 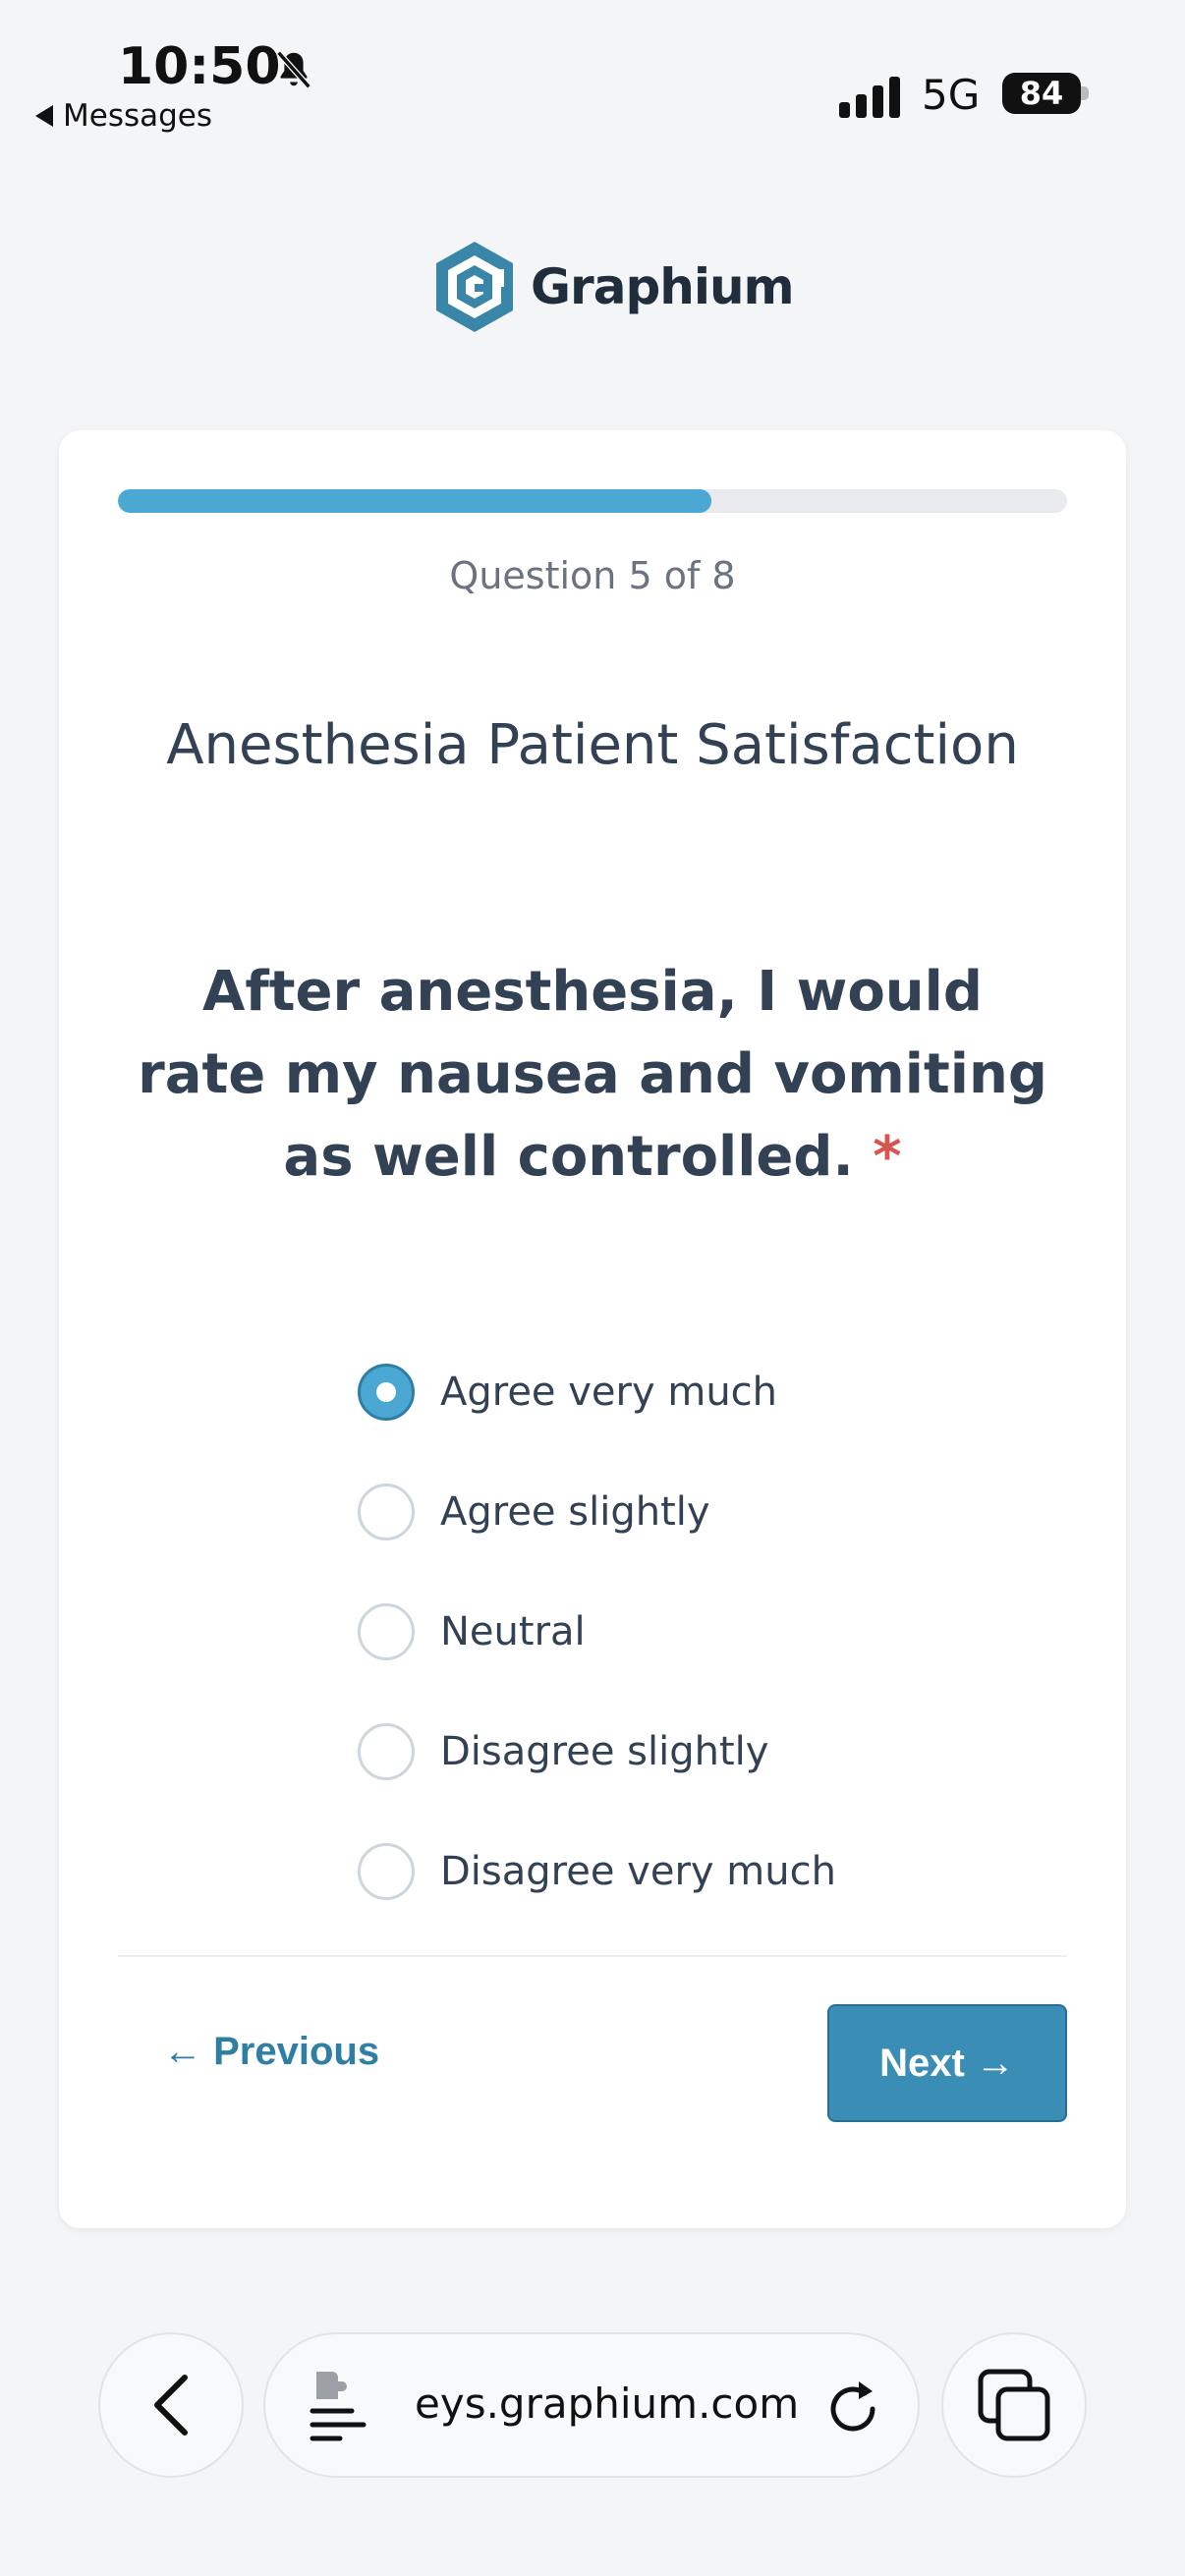 What do you see at coordinates (513, 1631) in the screenshot?
I see `option-label: Neutral` at bounding box center [513, 1631].